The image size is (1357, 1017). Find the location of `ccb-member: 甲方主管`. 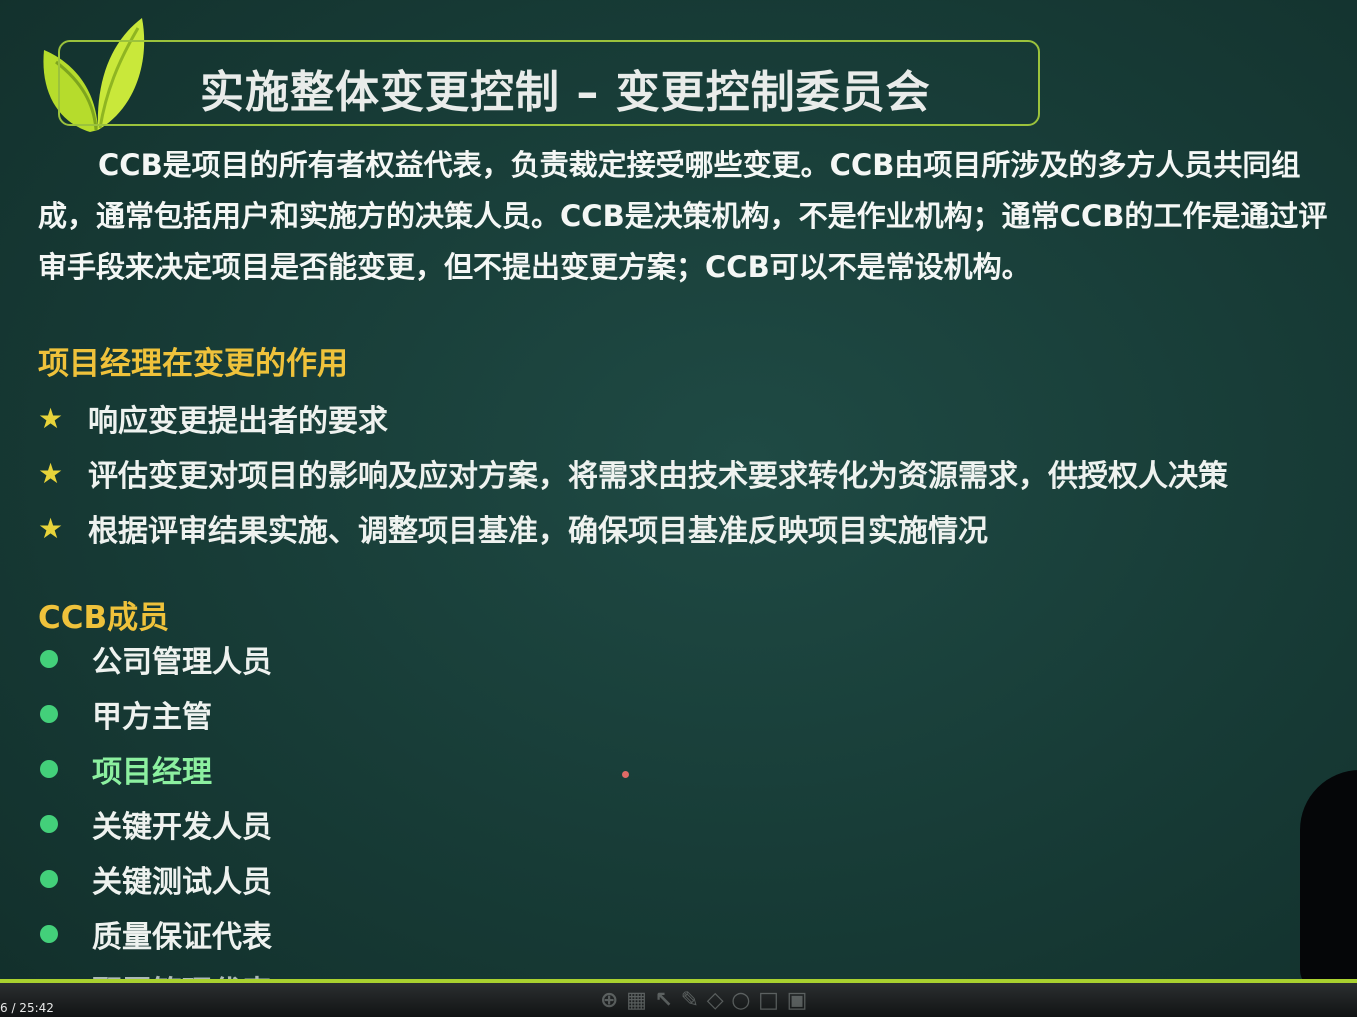

ccb-member: 甲方主管 is located at coordinates (152, 717).